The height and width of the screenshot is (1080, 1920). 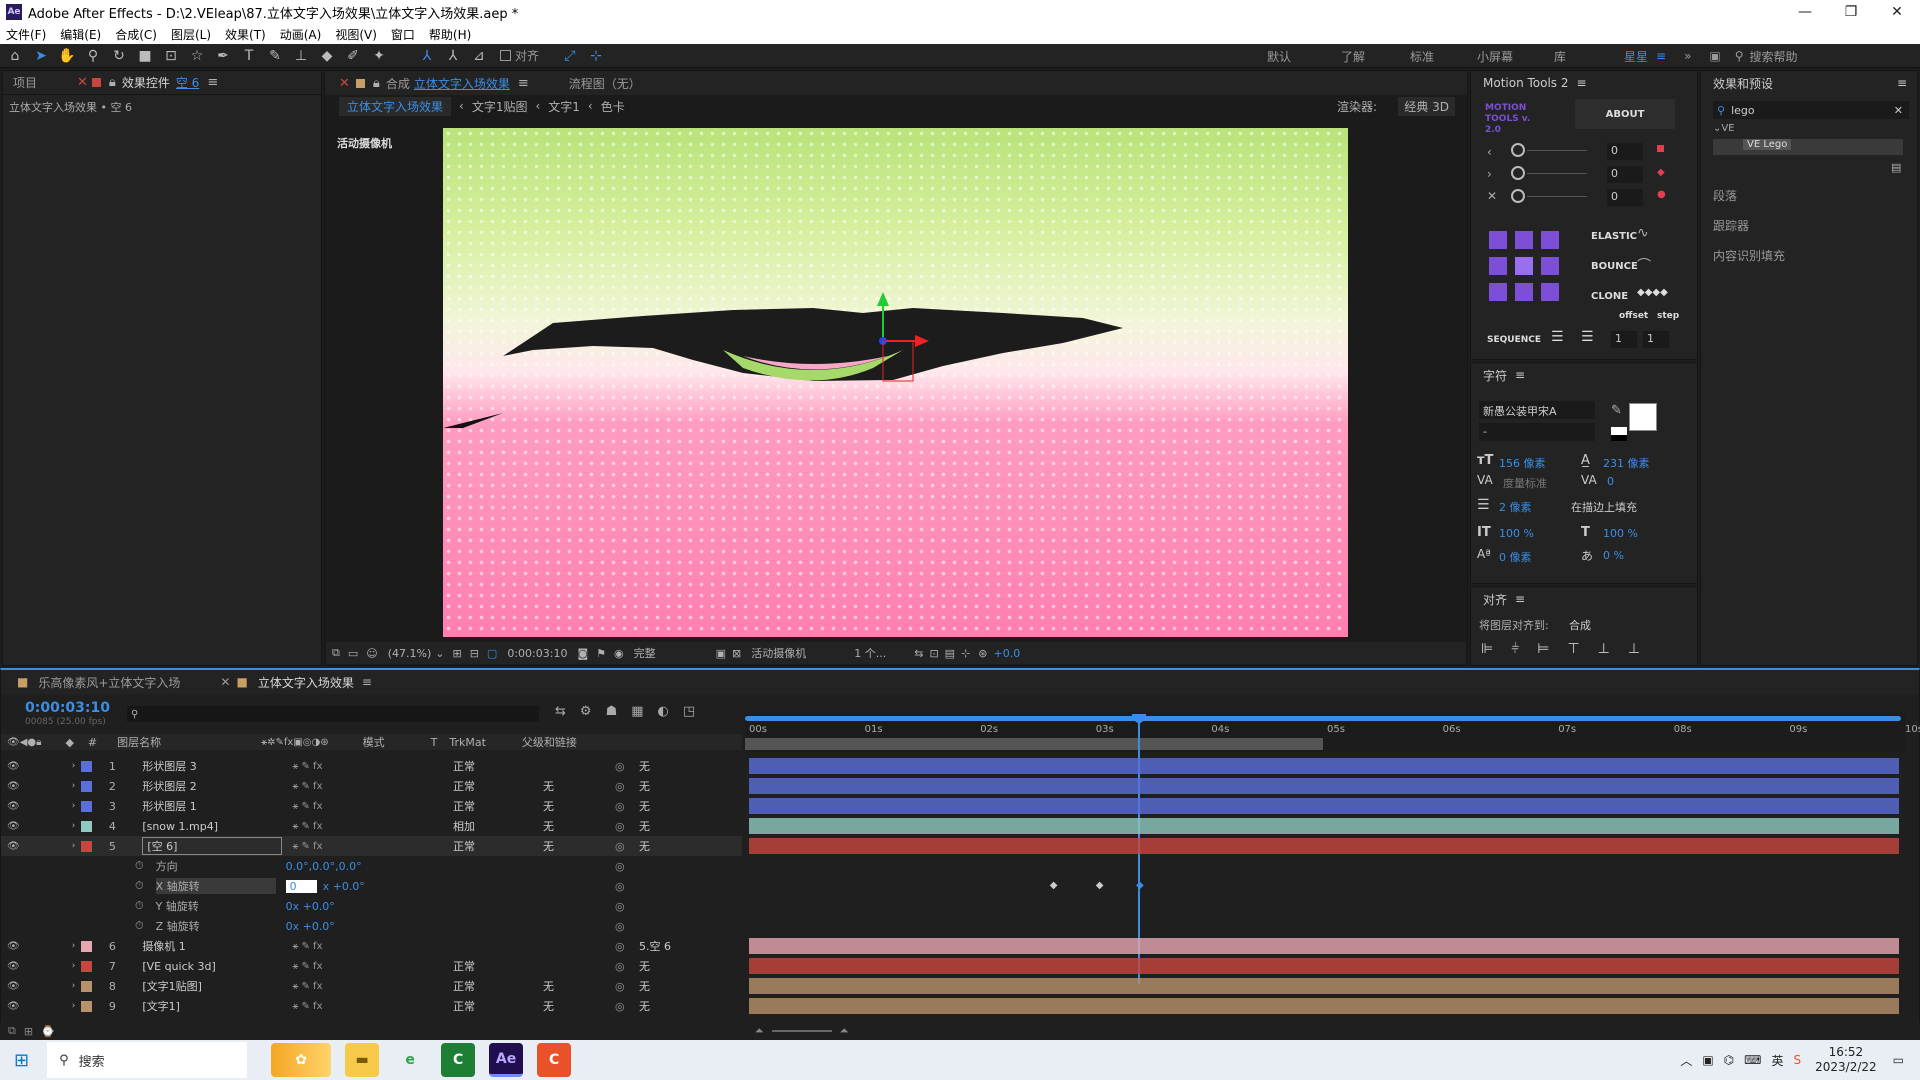 I want to click on workspace-default: 默认, so click(x=1279, y=56).